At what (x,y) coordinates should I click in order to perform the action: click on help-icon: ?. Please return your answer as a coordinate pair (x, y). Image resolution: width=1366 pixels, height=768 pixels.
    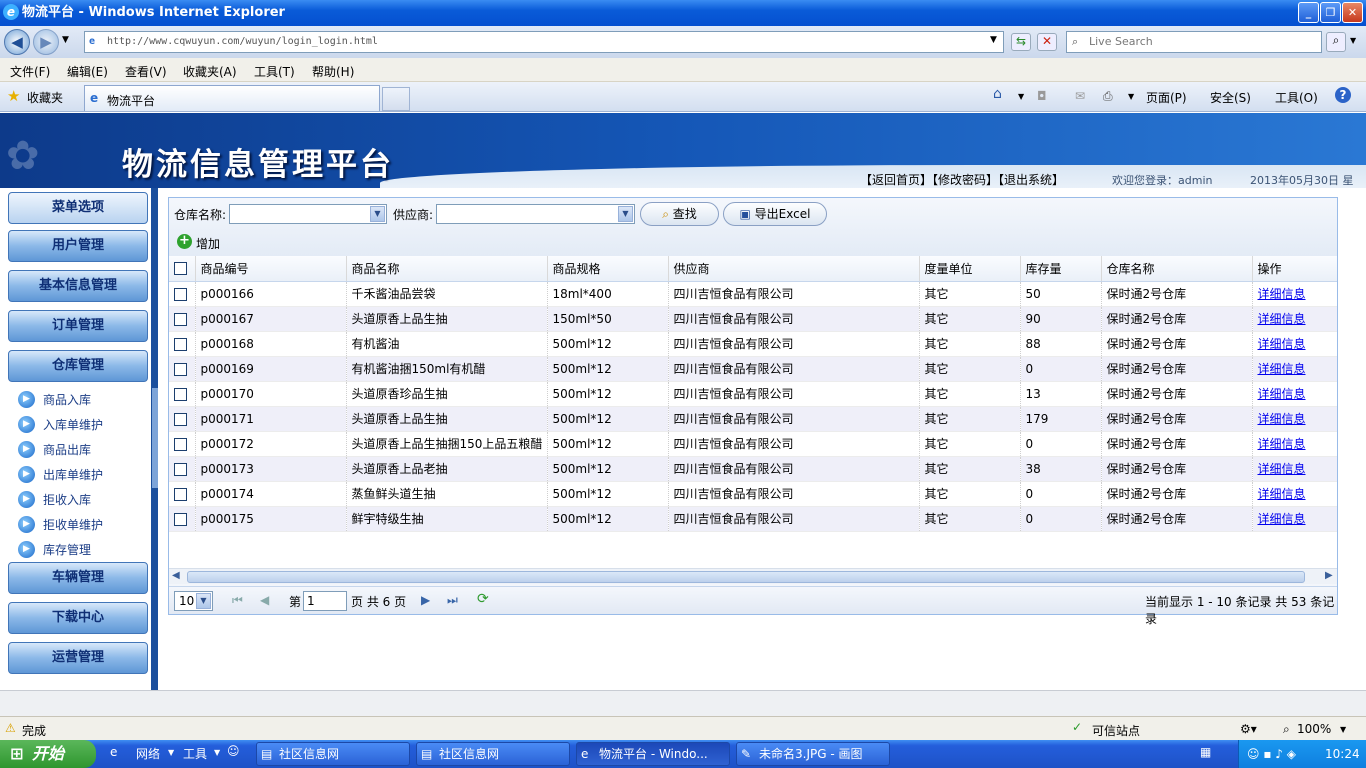
    Looking at the image, I should click on (1343, 95).